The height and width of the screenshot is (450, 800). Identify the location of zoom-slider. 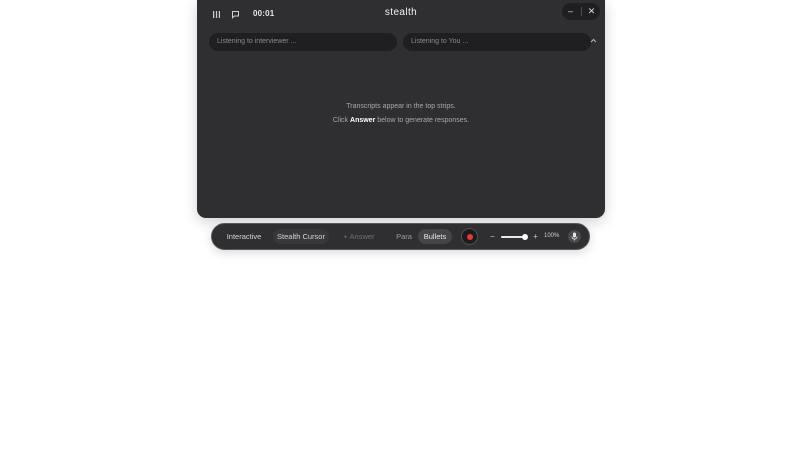
(515, 237).